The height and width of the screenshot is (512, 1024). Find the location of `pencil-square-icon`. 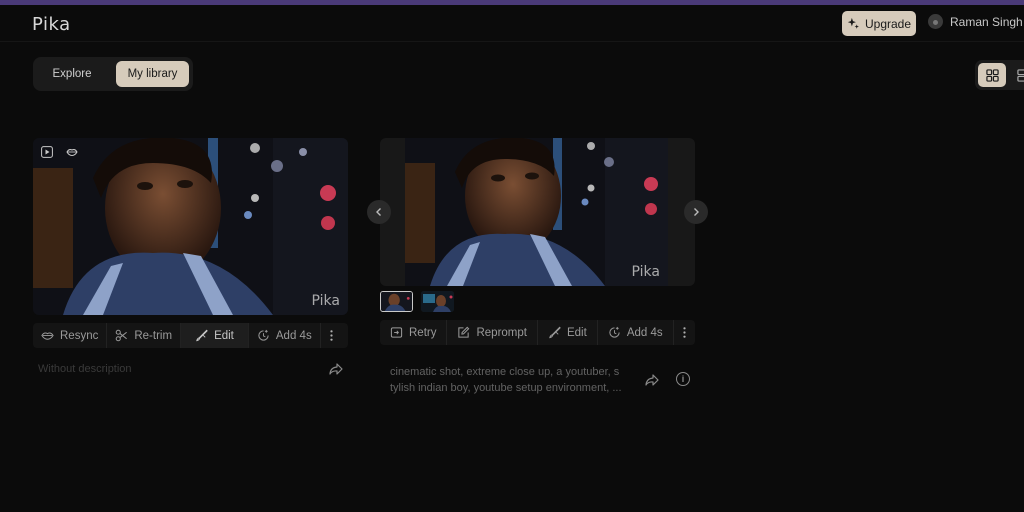

pencil-square-icon is located at coordinates (464, 332).